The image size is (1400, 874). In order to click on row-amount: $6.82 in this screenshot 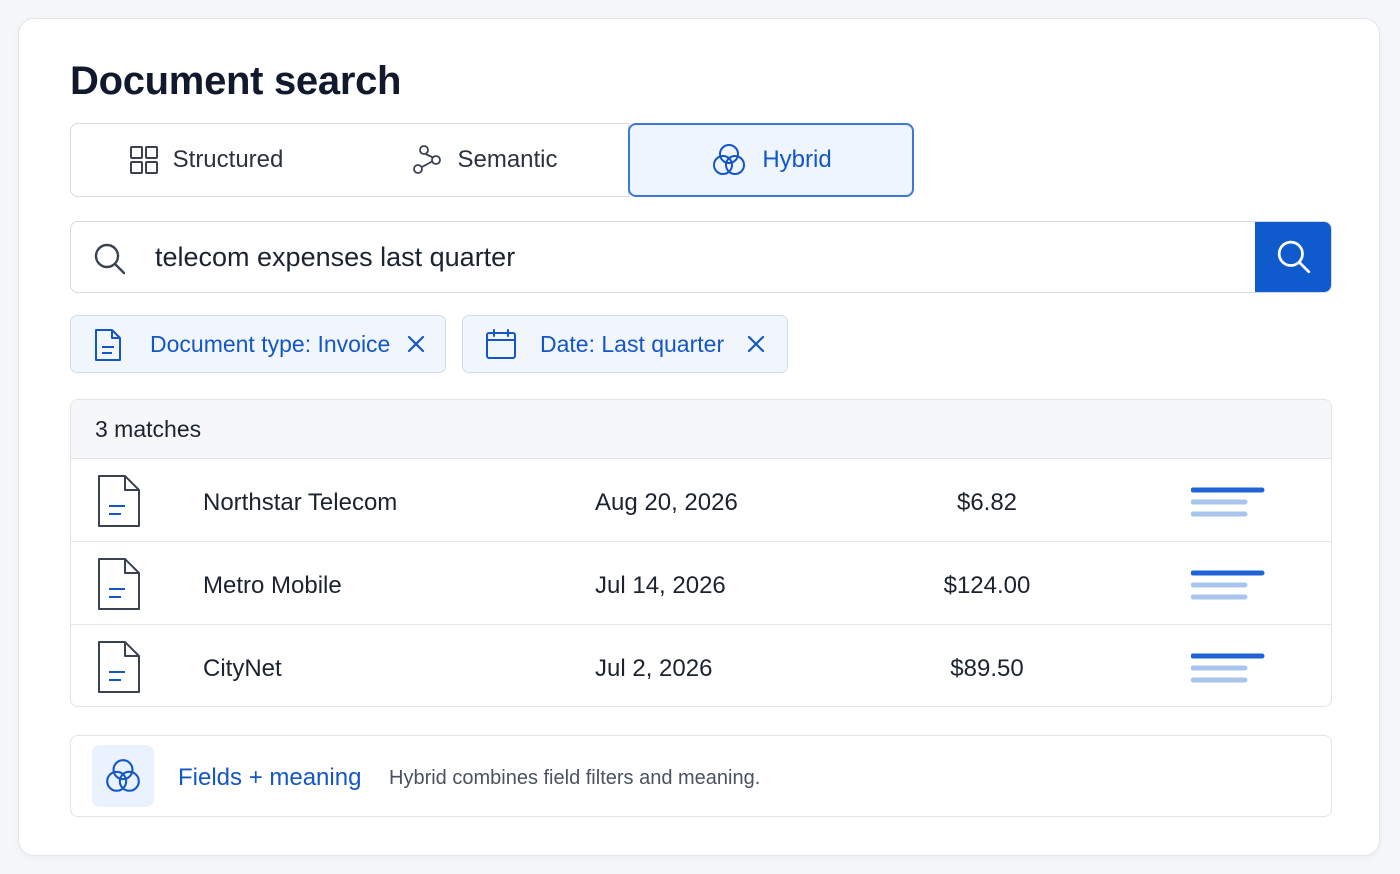, I will do `click(987, 502)`.